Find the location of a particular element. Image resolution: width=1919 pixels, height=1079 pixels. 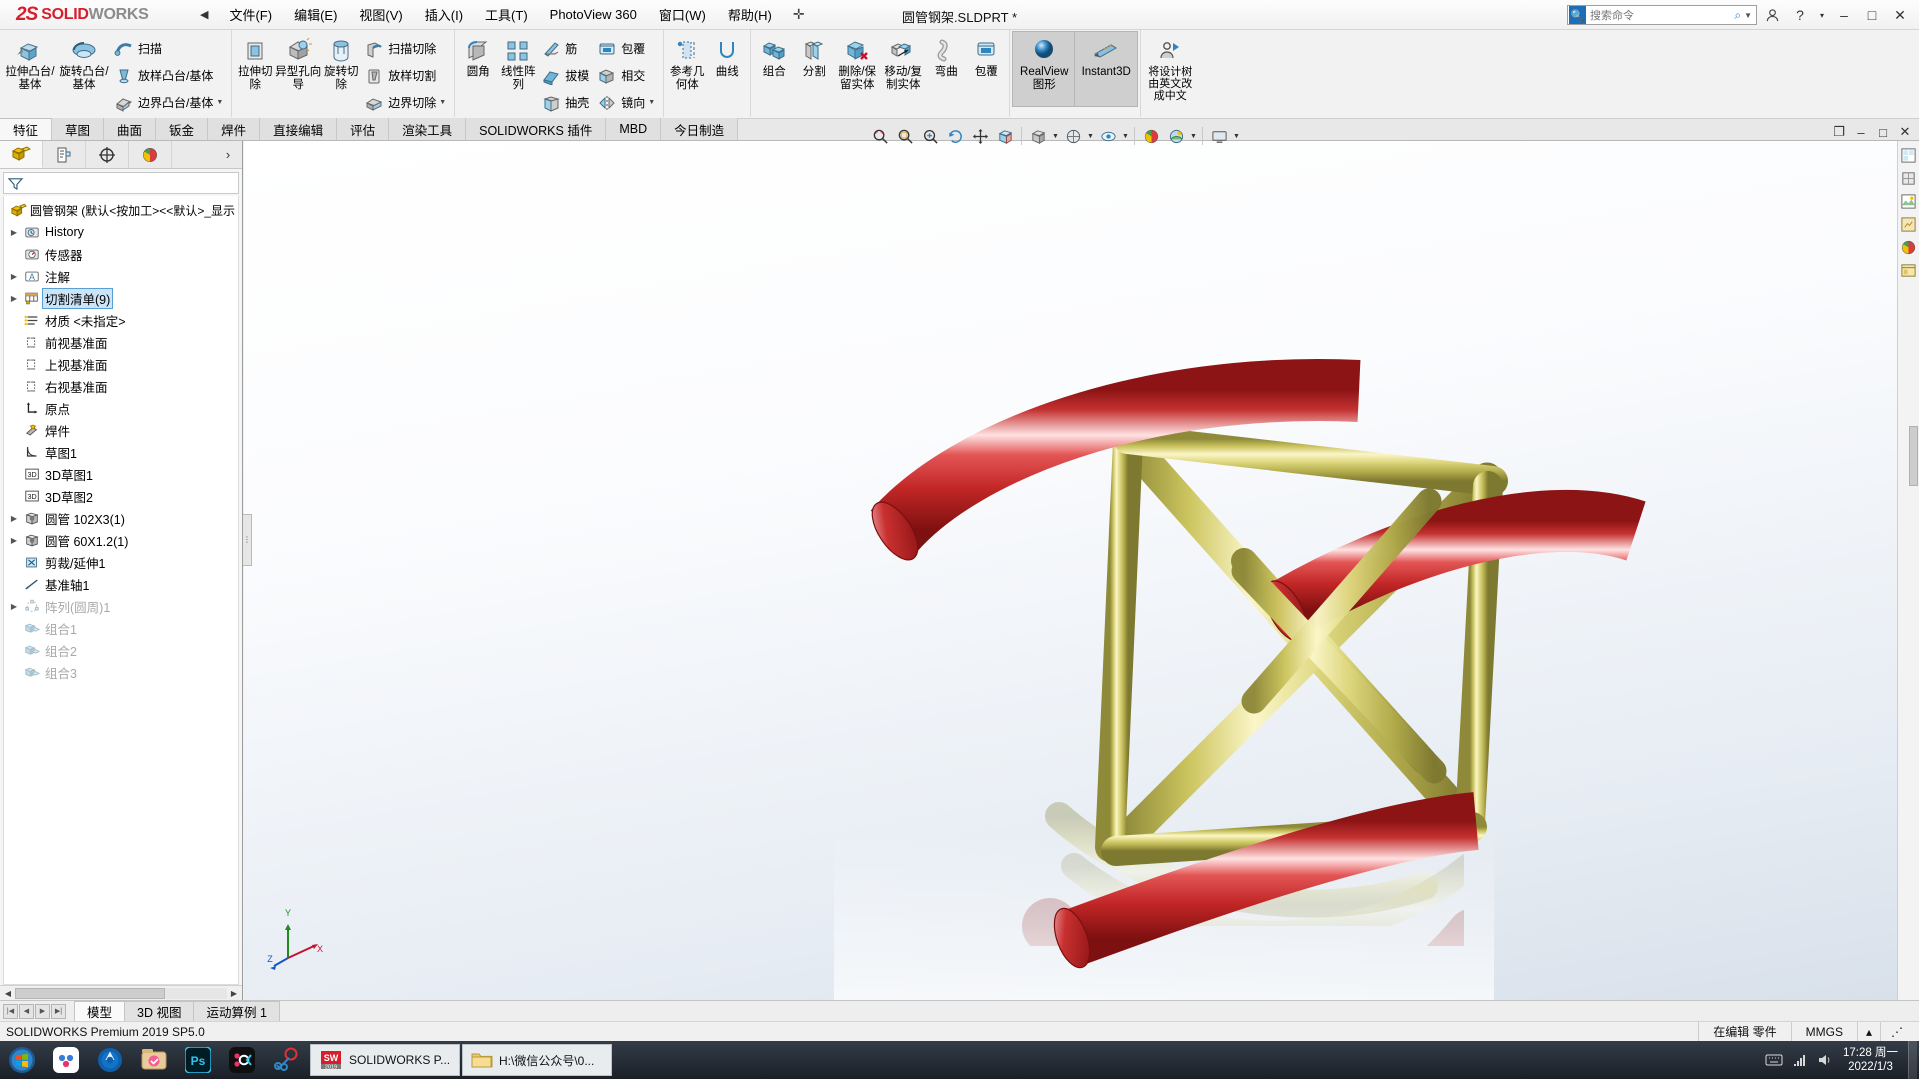

feature-filter-input is located at coordinates (121, 183).